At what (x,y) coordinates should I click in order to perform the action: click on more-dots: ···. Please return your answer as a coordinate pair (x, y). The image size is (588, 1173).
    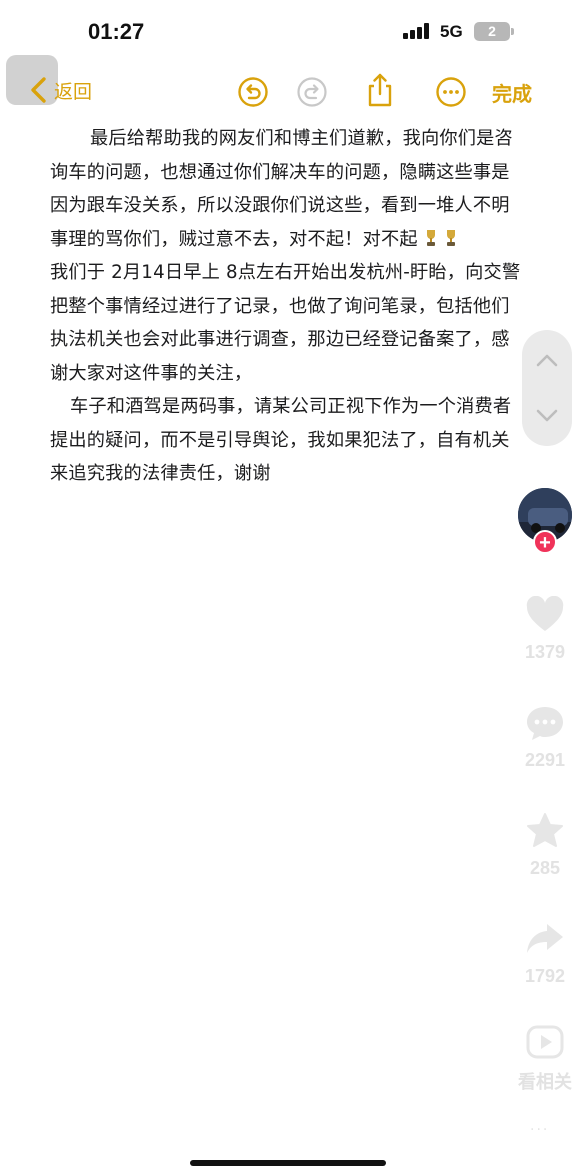
    Looking at the image, I should click on (540, 1130).